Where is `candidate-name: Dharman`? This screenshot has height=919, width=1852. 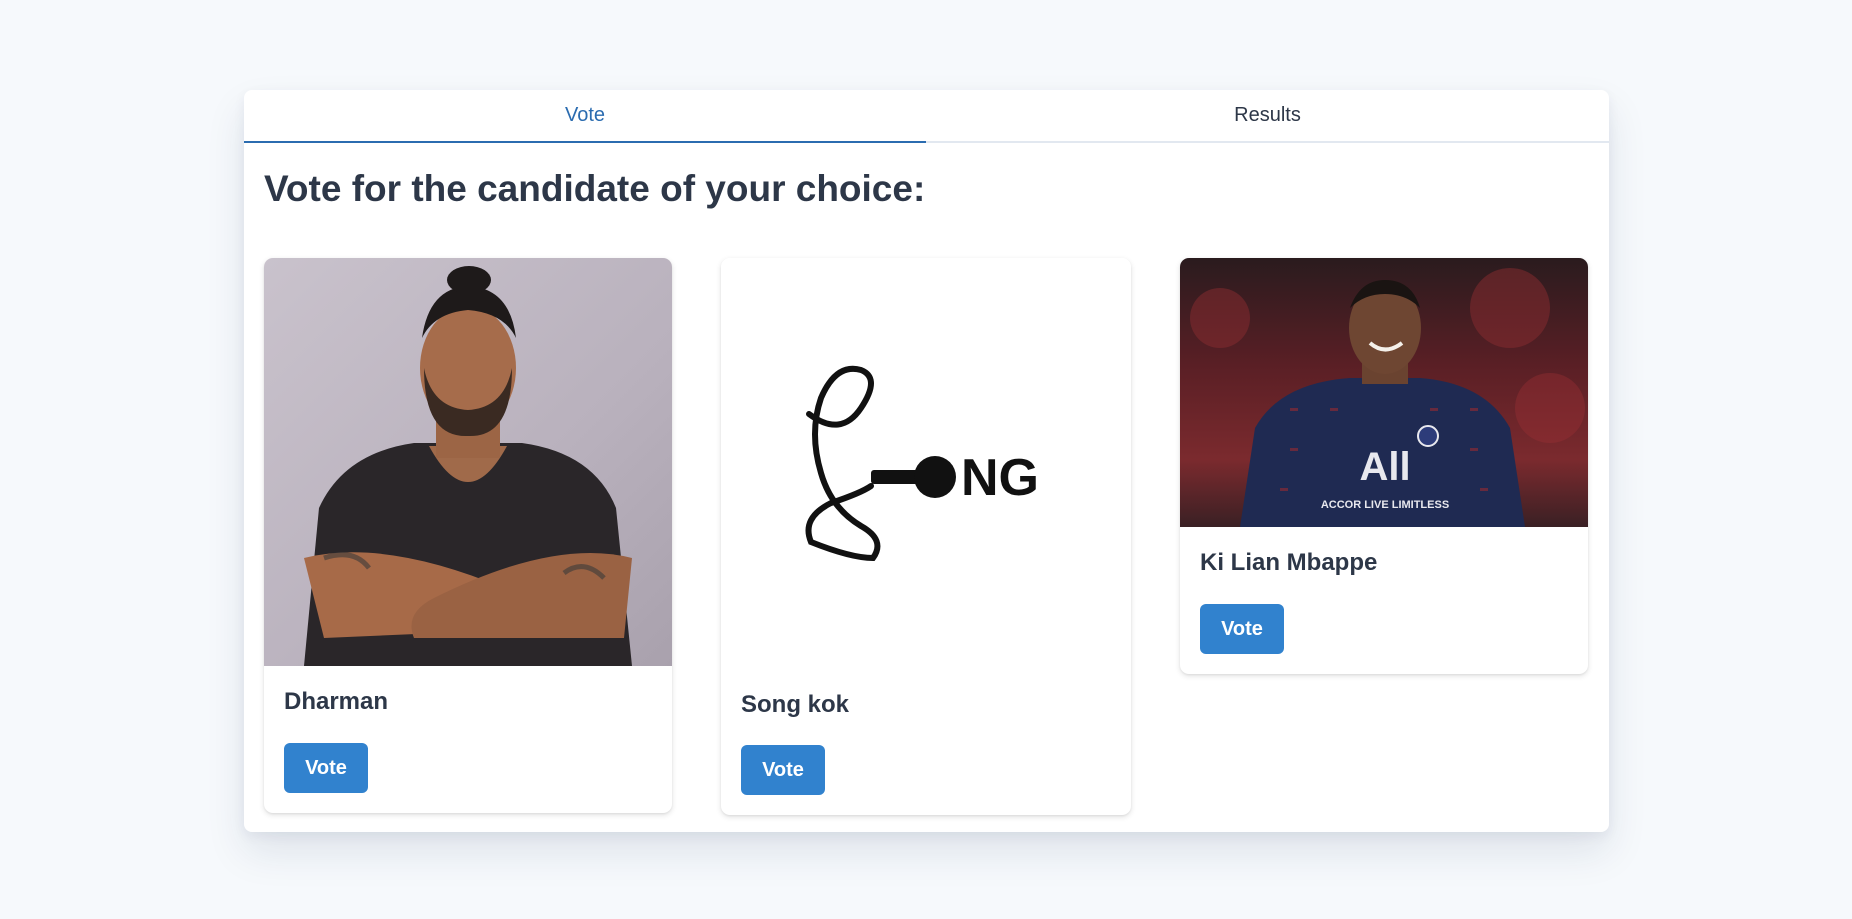
candidate-name: Dharman is located at coordinates (336, 701).